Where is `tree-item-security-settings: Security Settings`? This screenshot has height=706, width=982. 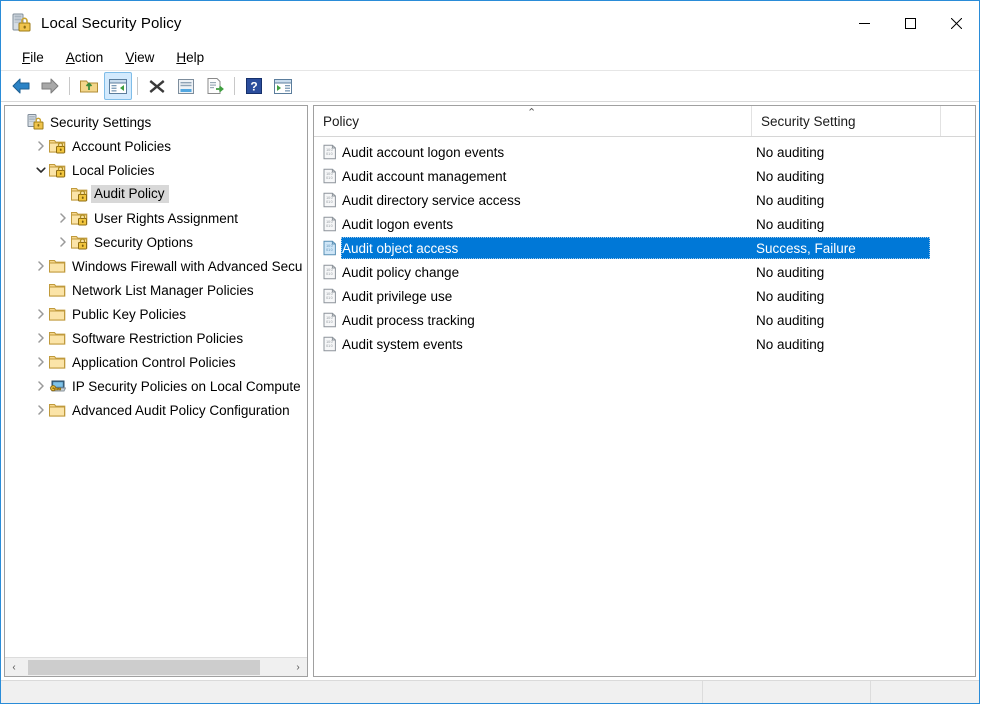
tree-item-security-settings: Security Settings is located at coordinates (156, 122).